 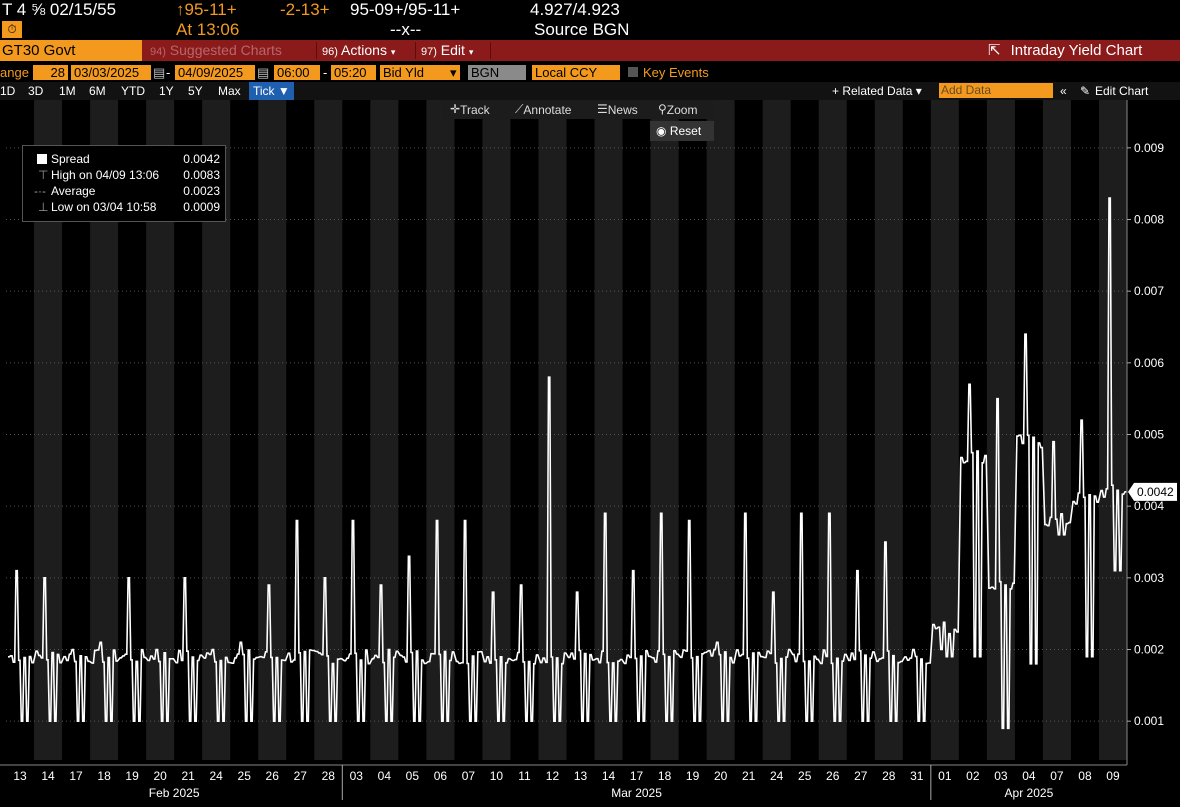 I want to click on x-tick-label: 01, so click(x=945, y=776).